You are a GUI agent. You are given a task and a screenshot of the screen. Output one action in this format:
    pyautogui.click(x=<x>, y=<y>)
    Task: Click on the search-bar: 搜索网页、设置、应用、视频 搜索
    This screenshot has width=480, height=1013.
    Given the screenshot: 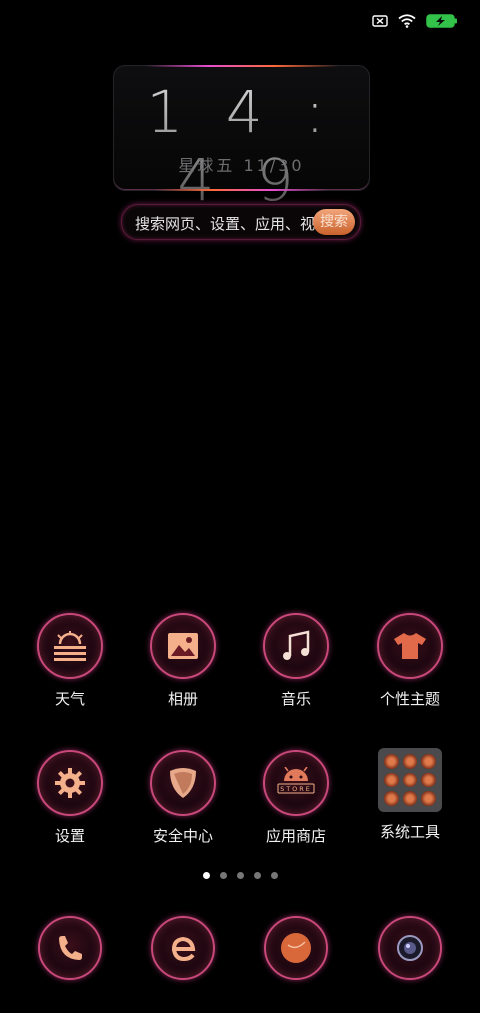 What is the action you would take?
    pyautogui.click(x=241, y=222)
    